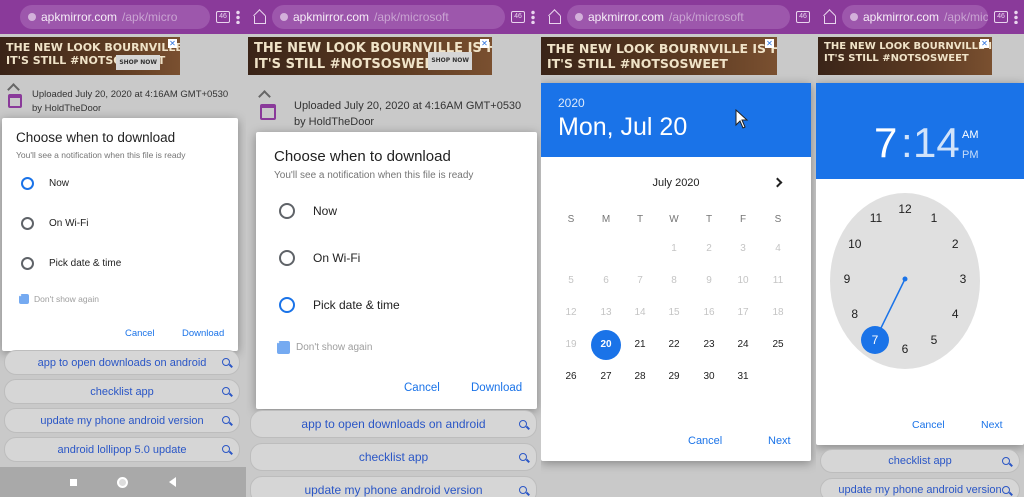  I want to click on pm-toggle: PM, so click(970, 155).